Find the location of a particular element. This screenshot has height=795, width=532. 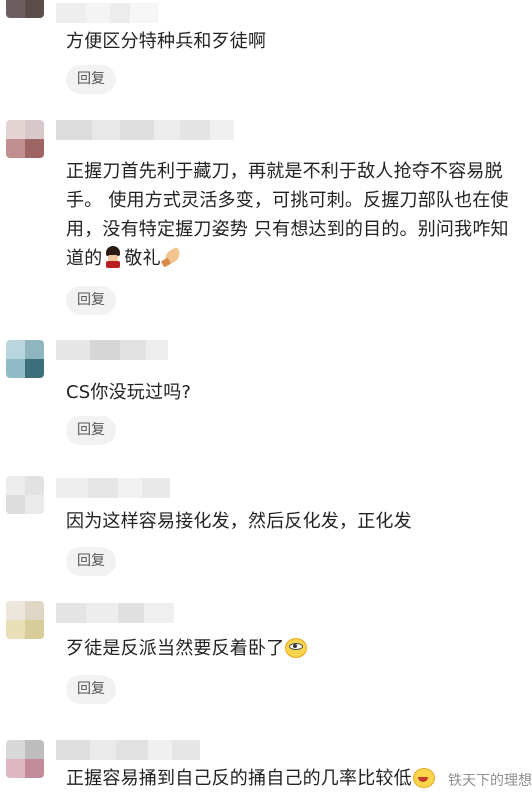

salute-emoji-icon is located at coordinates (171, 257).